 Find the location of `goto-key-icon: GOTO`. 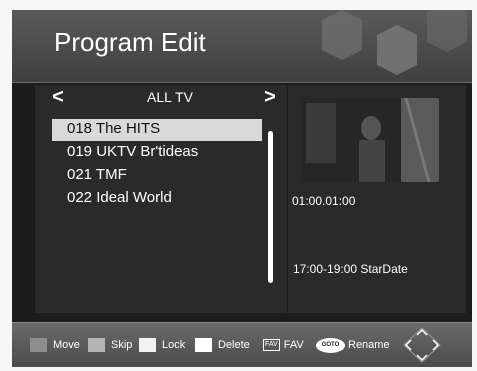

goto-key-icon: GOTO is located at coordinates (330, 345).